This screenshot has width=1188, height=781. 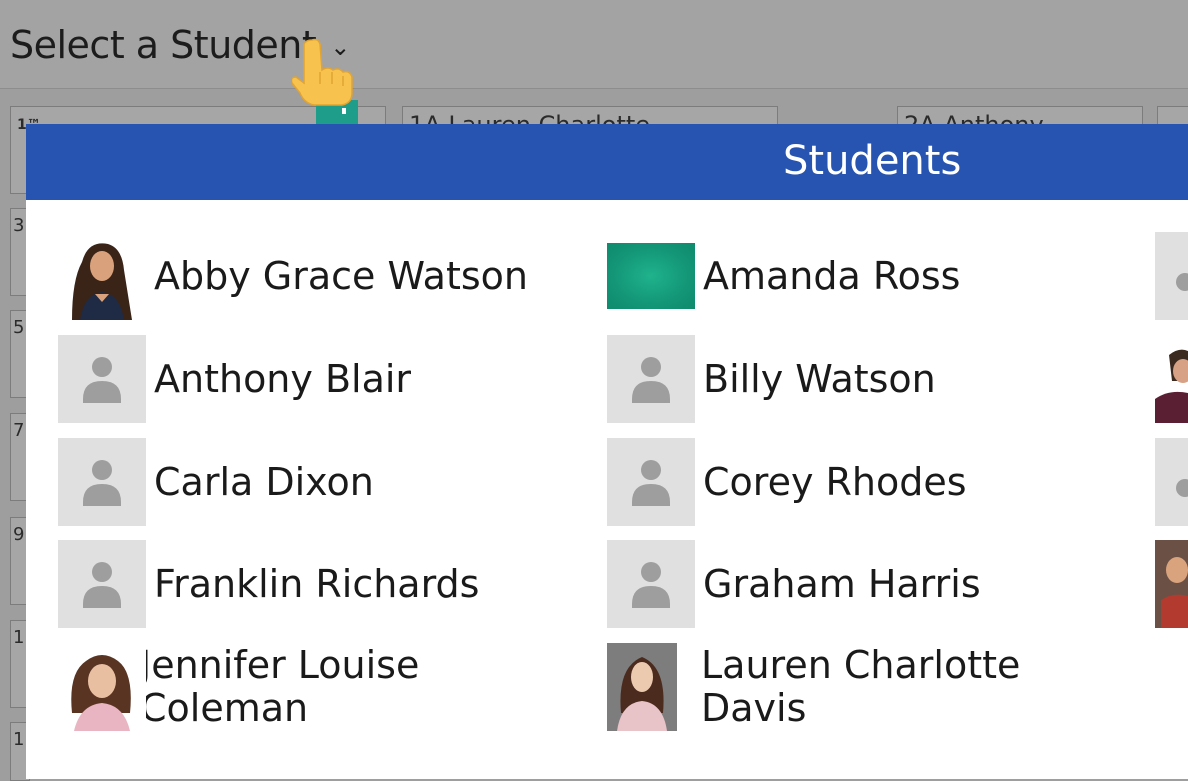 What do you see at coordinates (325, 84) in the screenshot?
I see `pointer-hand-icon` at bounding box center [325, 84].